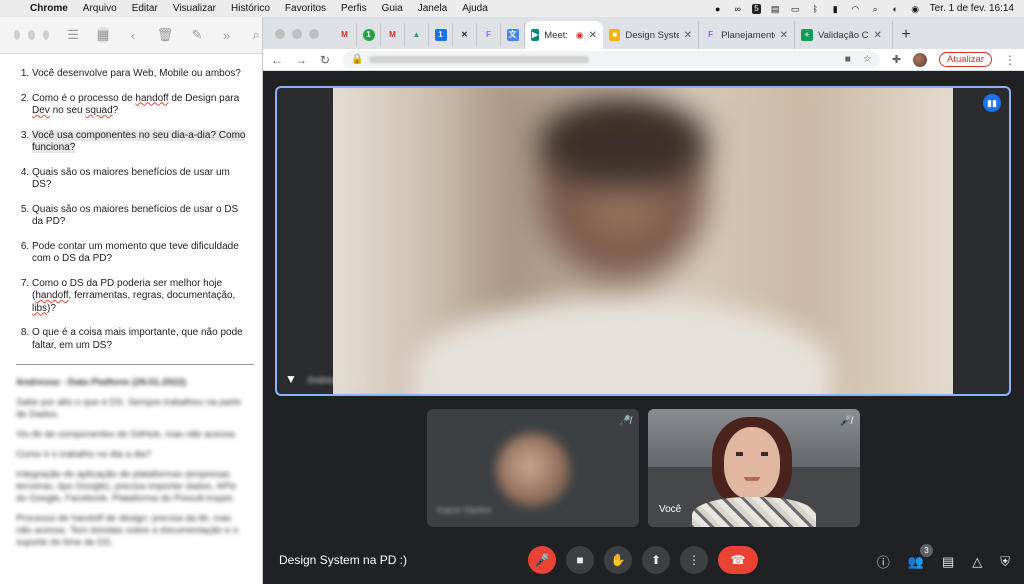  What do you see at coordinates (747, 35) in the screenshot?
I see `tab-planejamento: F Planejamento ✕` at bounding box center [747, 35].